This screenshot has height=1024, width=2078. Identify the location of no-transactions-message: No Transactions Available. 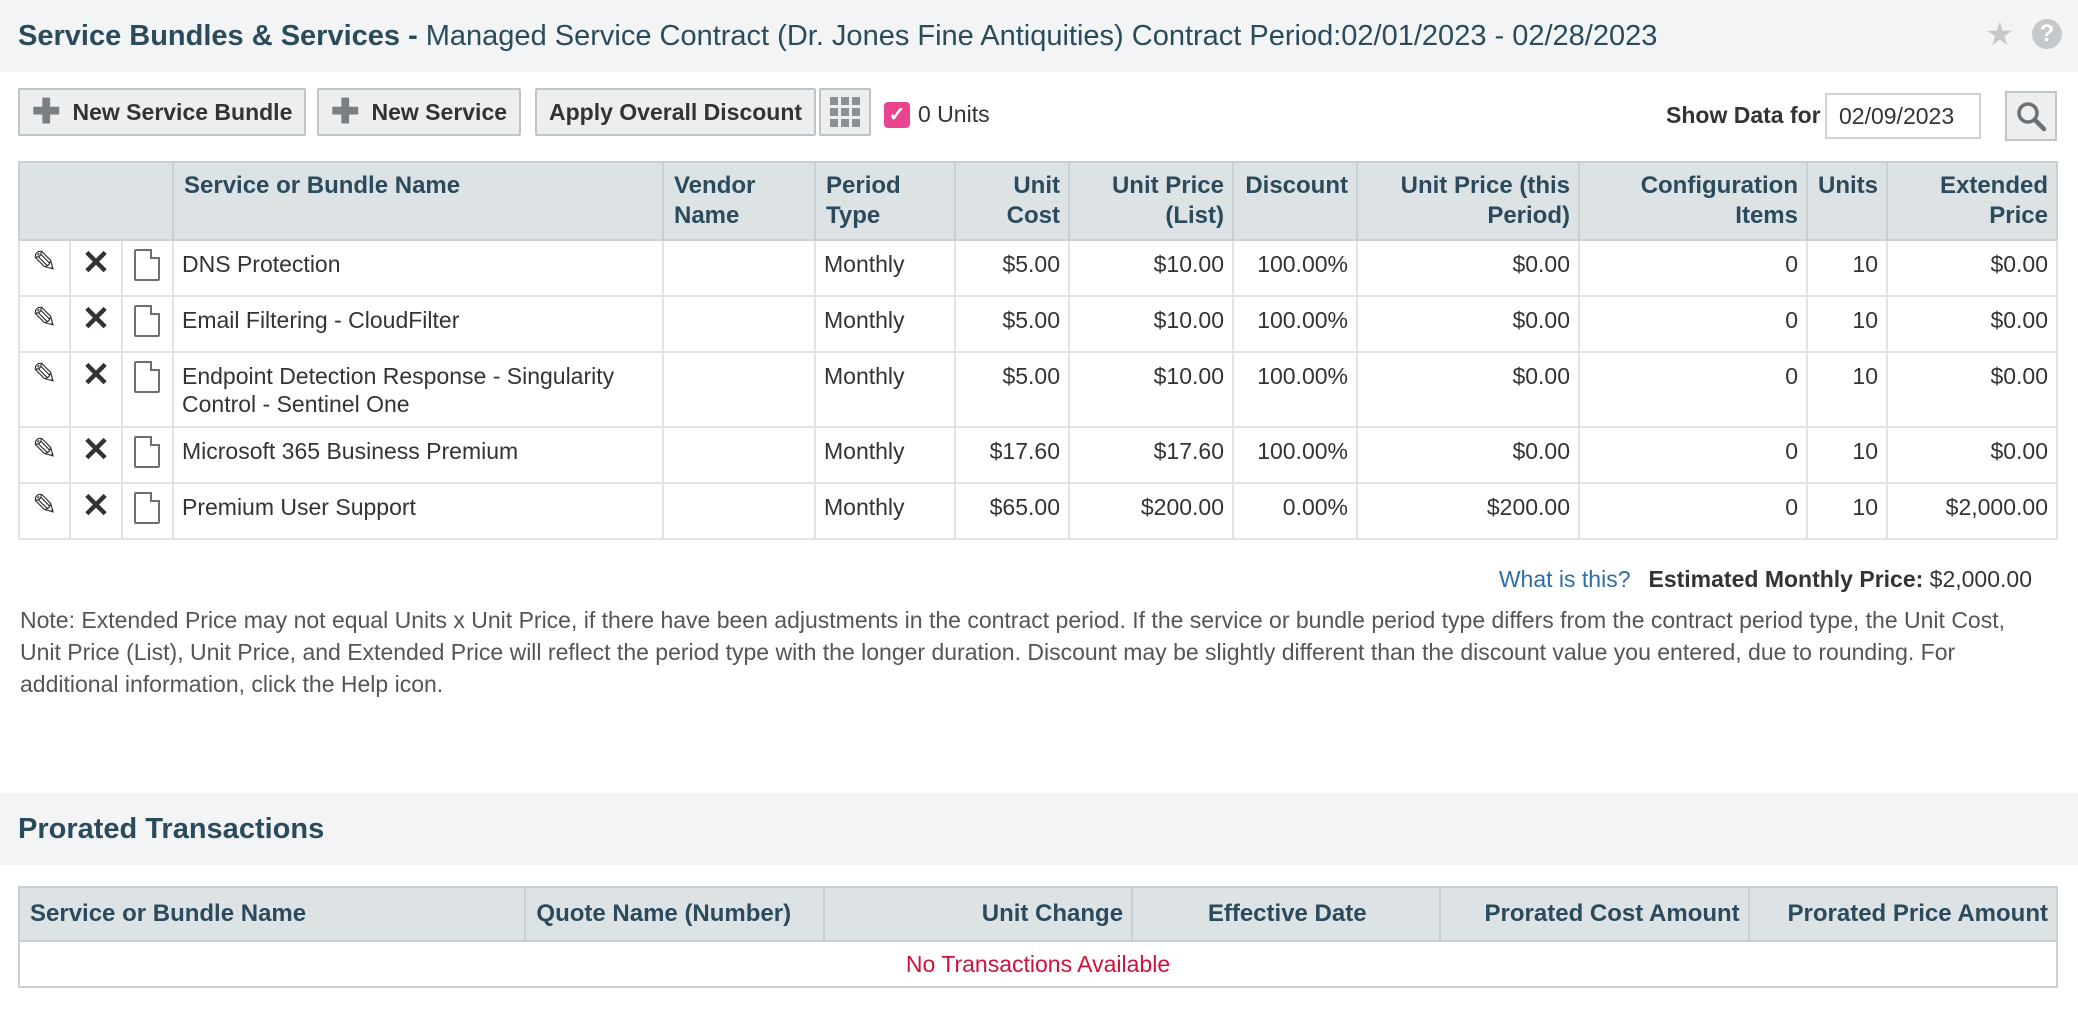
(1038, 964).